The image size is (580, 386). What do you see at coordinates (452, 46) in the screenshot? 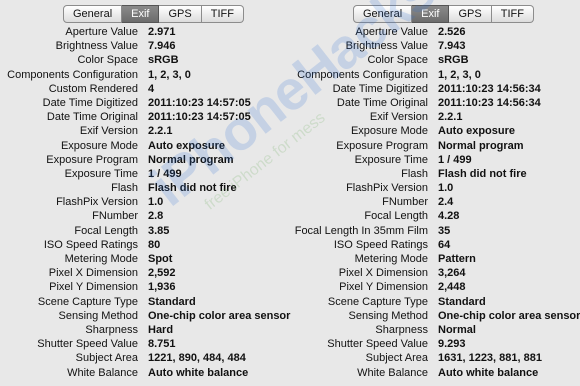
I see `exif-value: 7.943` at bounding box center [452, 46].